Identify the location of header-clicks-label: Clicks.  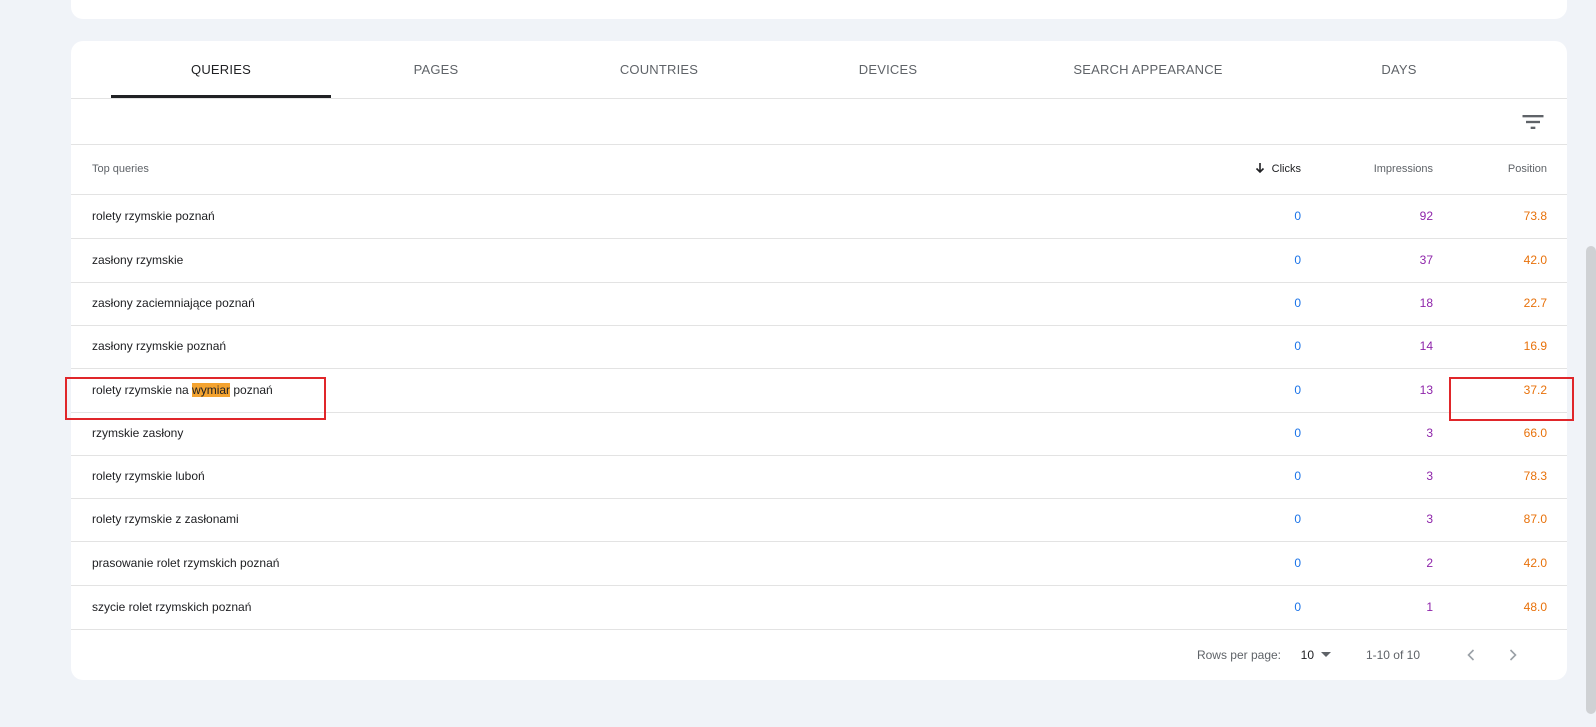
(1286, 169).